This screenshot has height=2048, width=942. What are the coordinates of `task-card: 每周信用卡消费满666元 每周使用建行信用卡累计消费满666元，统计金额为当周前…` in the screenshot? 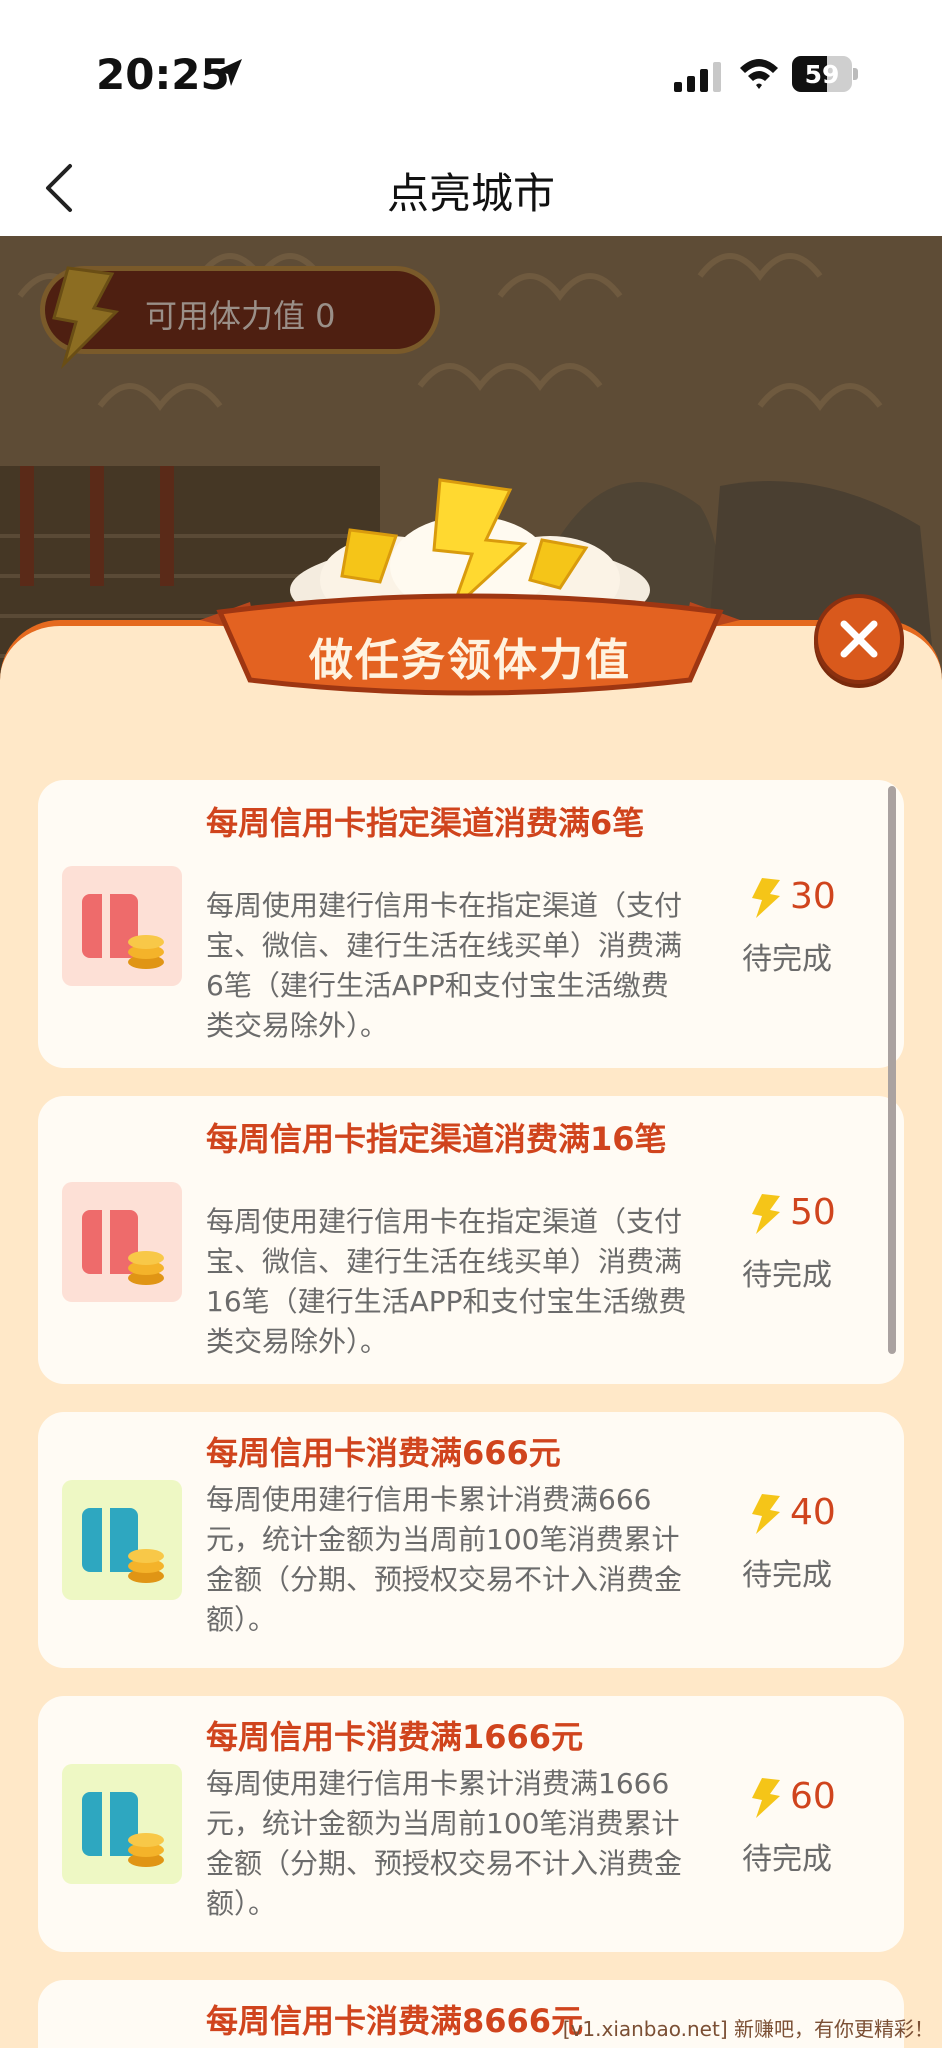 It's located at (471, 1540).